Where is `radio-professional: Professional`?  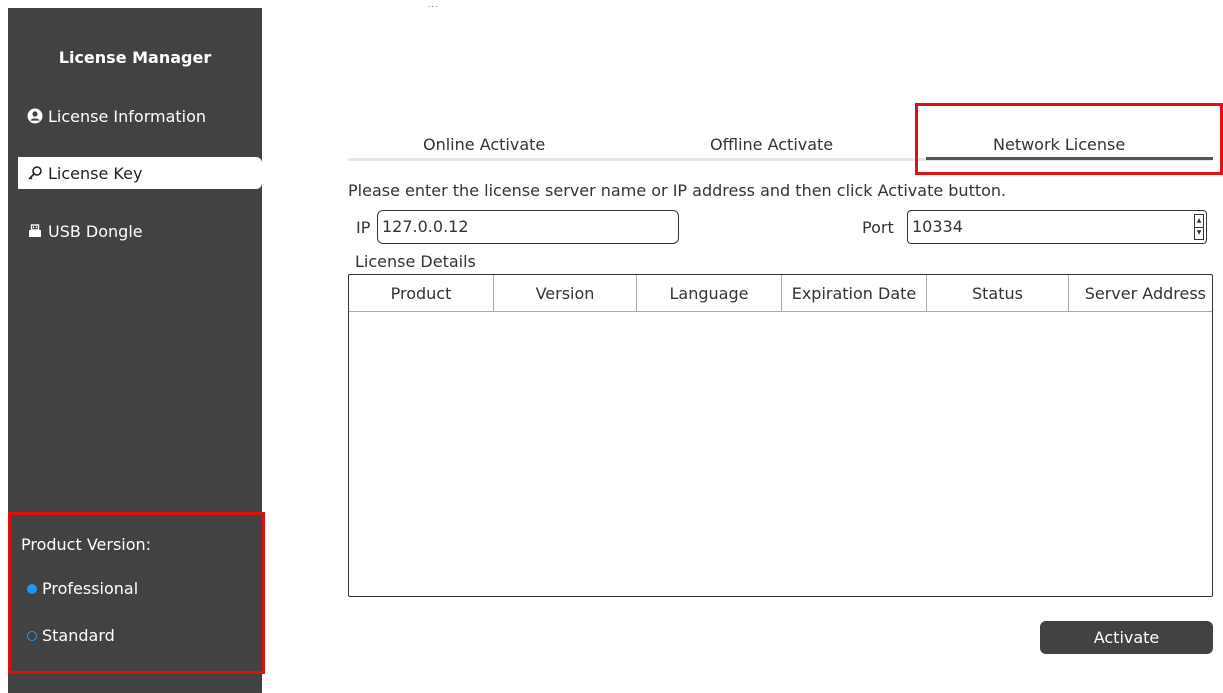 radio-professional: Professional is located at coordinates (82, 588).